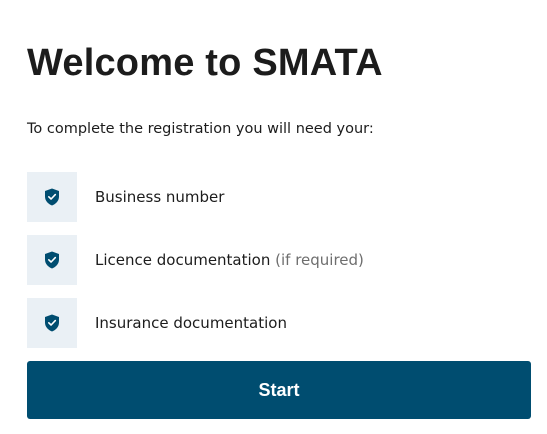  What do you see at coordinates (160, 197) in the screenshot?
I see `requirement-label: Business number` at bounding box center [160, 197].